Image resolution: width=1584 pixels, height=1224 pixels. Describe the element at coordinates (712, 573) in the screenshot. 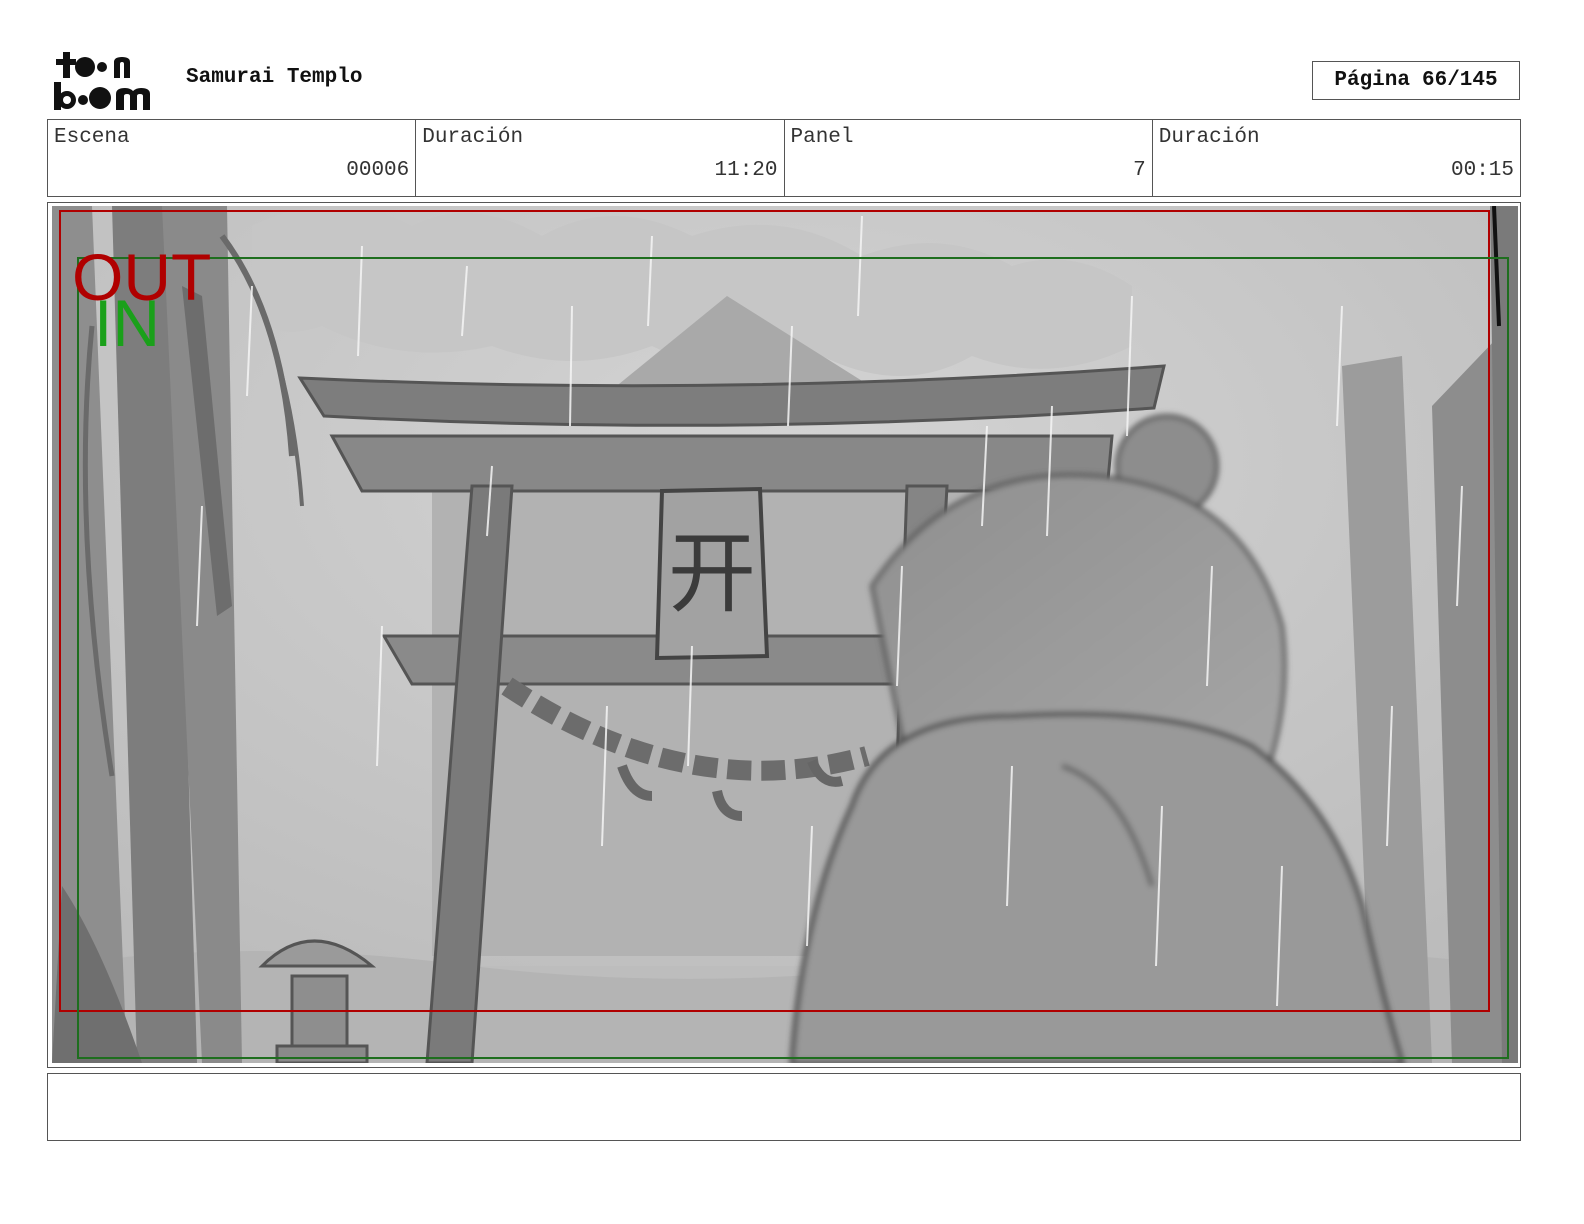

I see `torii-sign-glyph: 开` at that location.